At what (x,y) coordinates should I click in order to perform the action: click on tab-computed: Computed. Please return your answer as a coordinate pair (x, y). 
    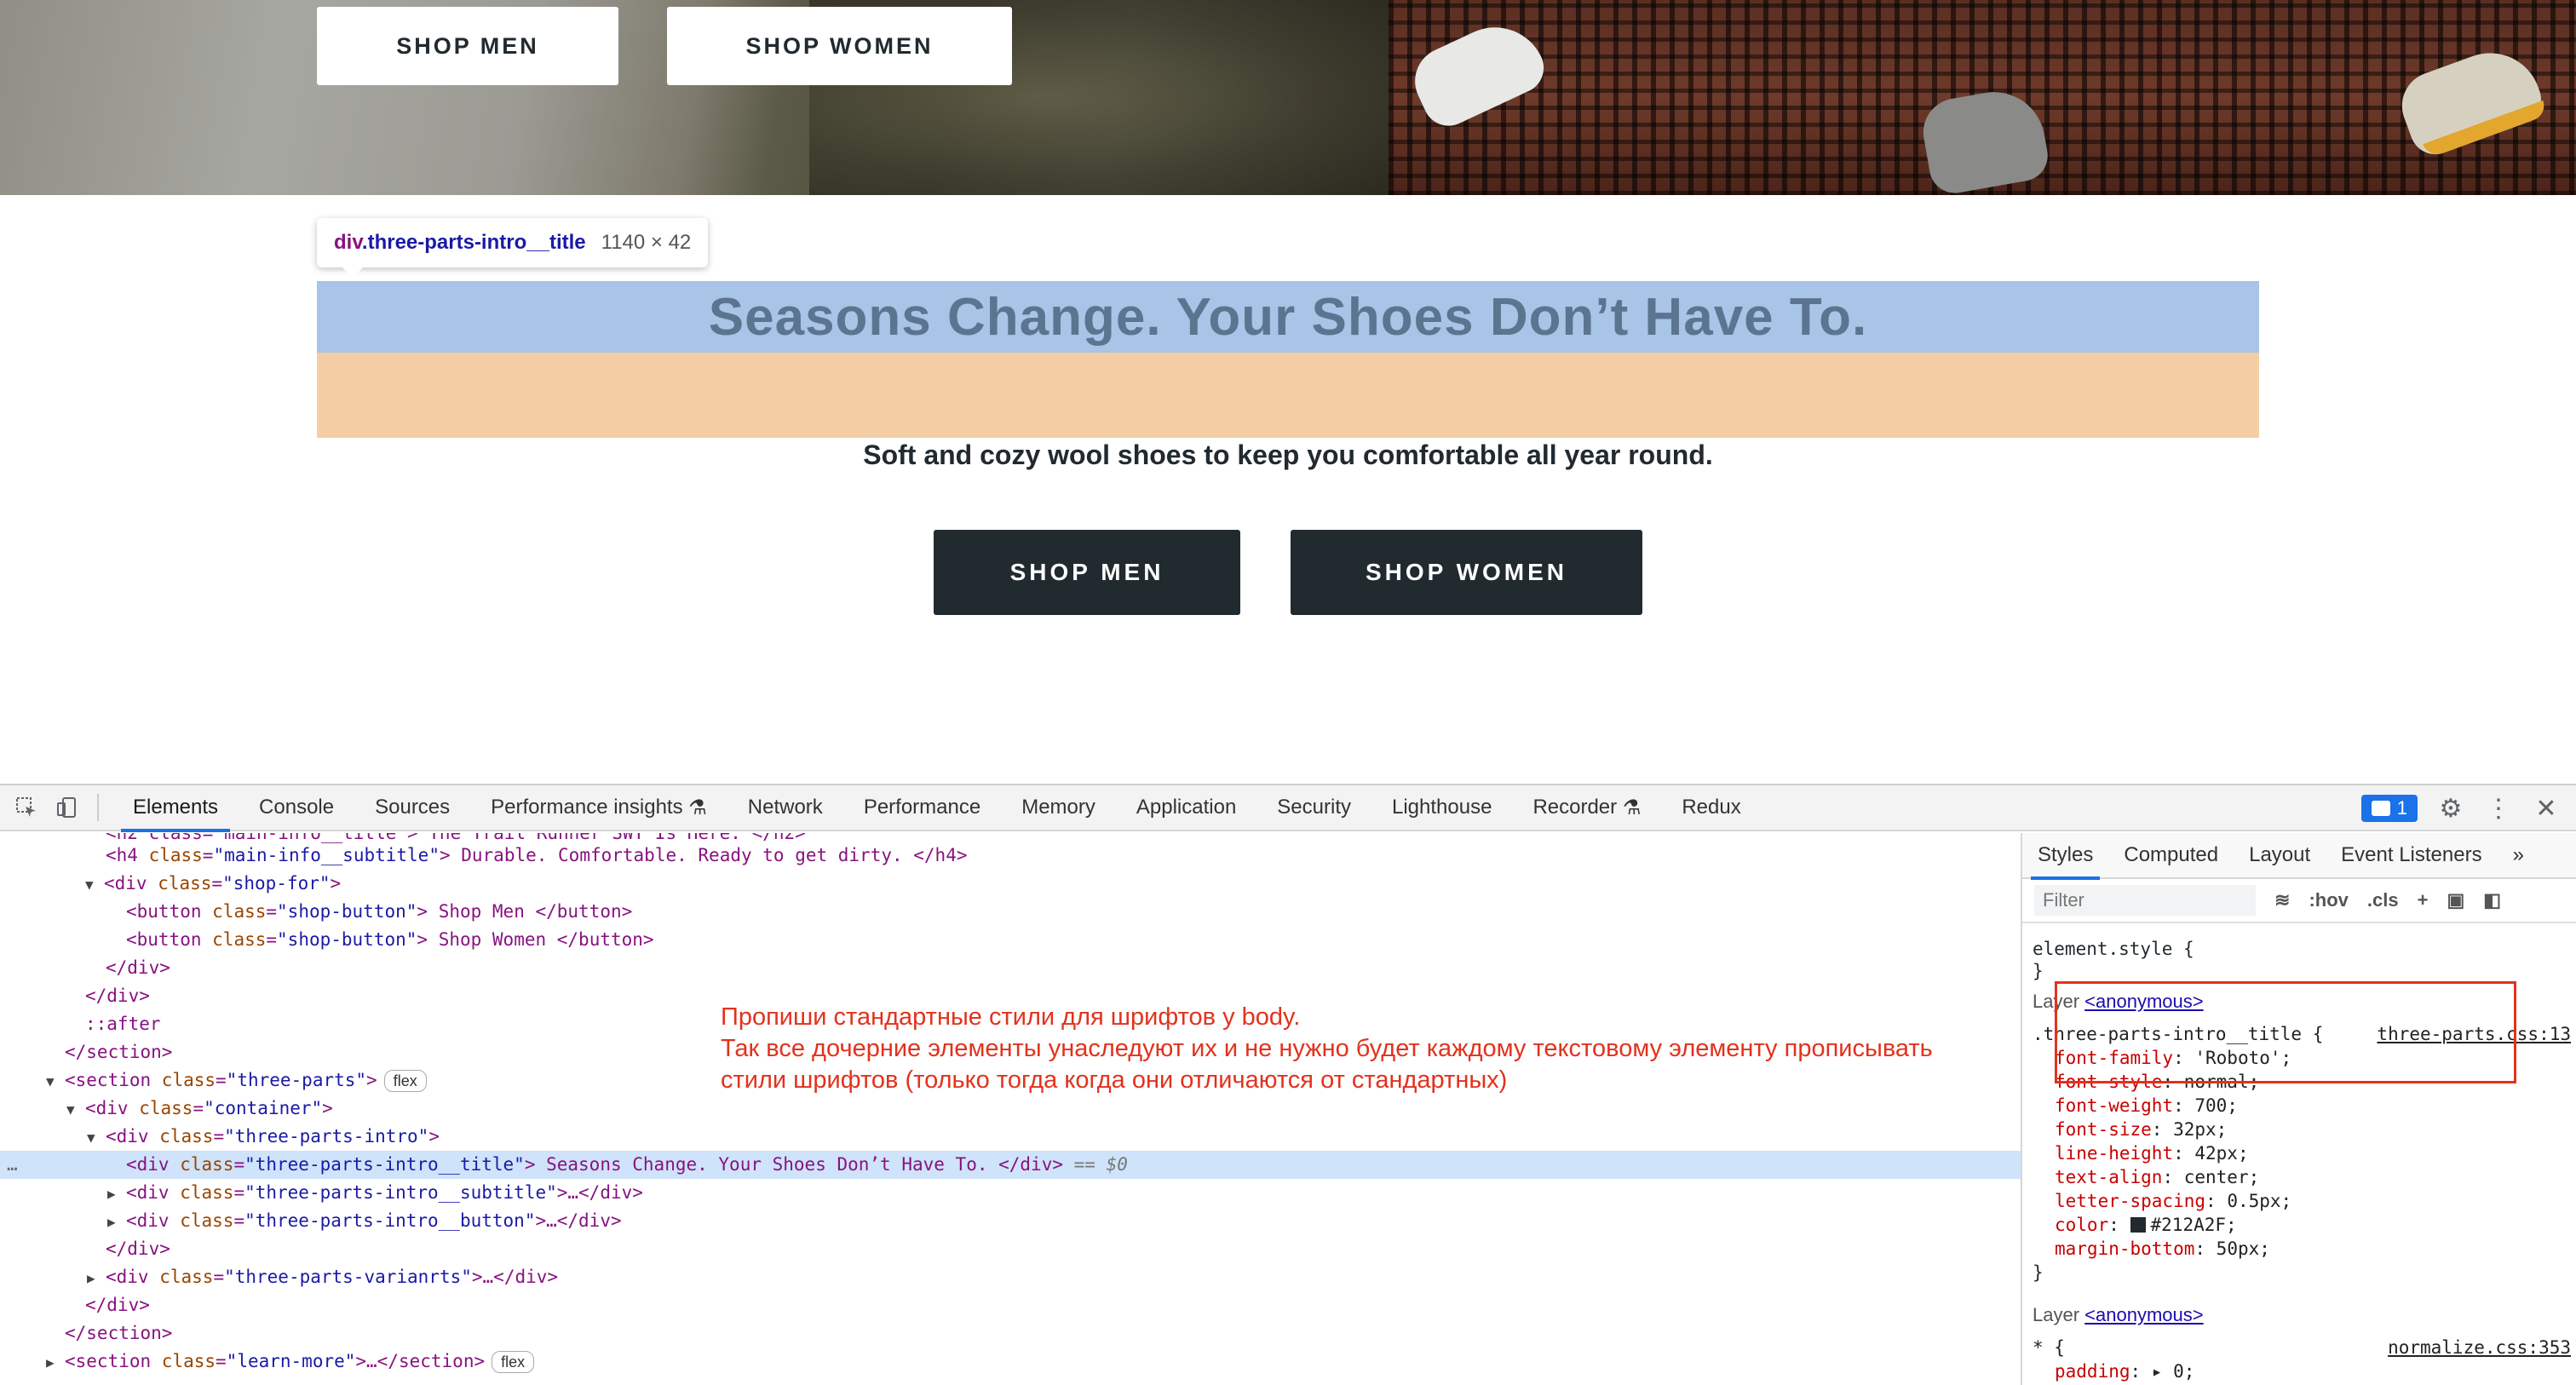
    Looking at the image, I should click on (2171, 855).